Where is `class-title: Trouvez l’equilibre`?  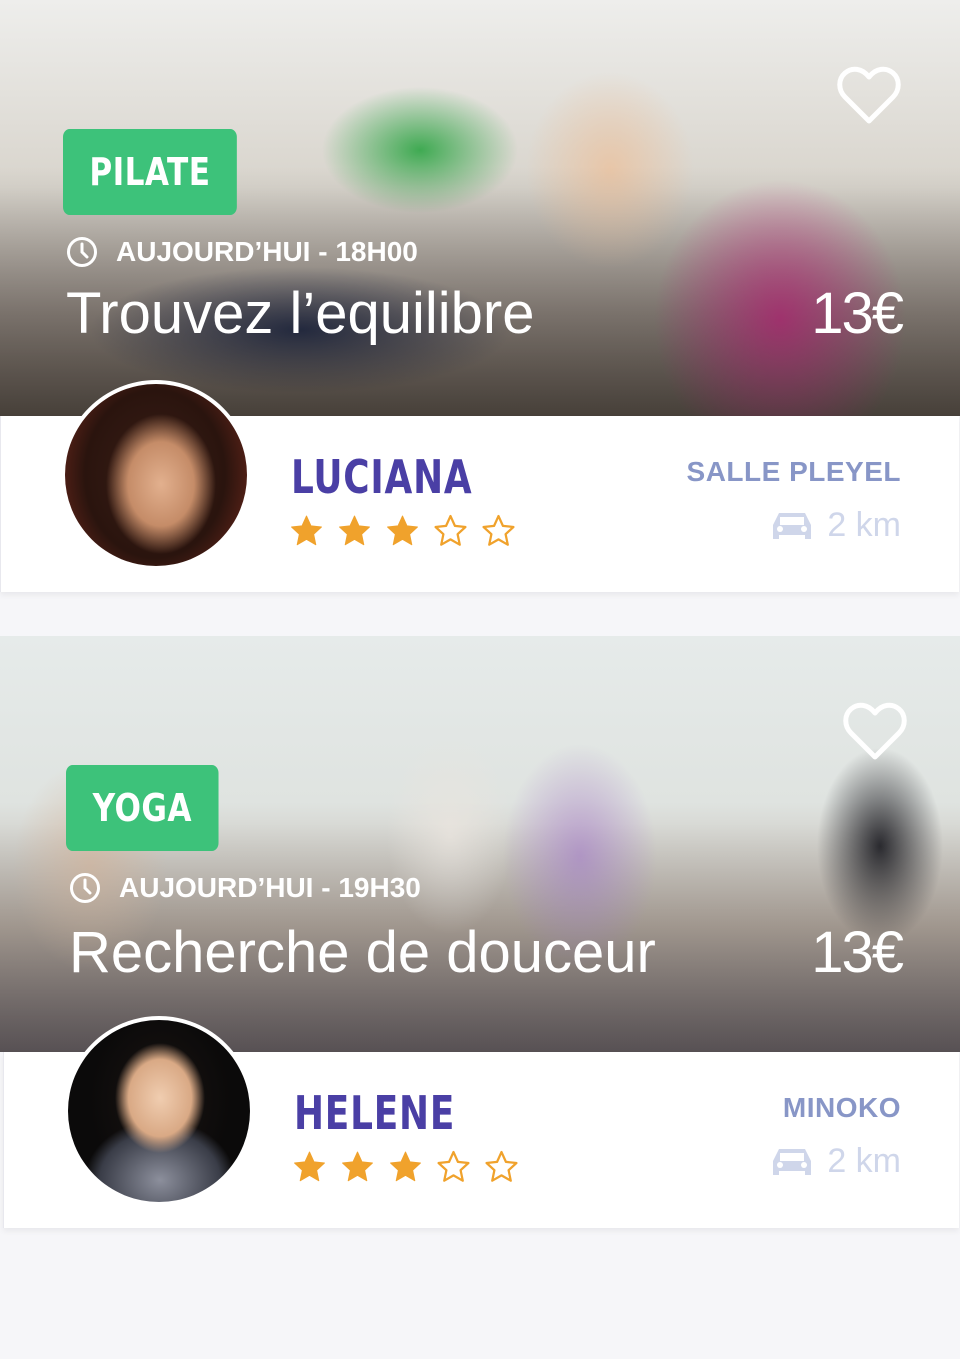
class-title: Trouvez l’equilibre is located at coordinates (300, 313).